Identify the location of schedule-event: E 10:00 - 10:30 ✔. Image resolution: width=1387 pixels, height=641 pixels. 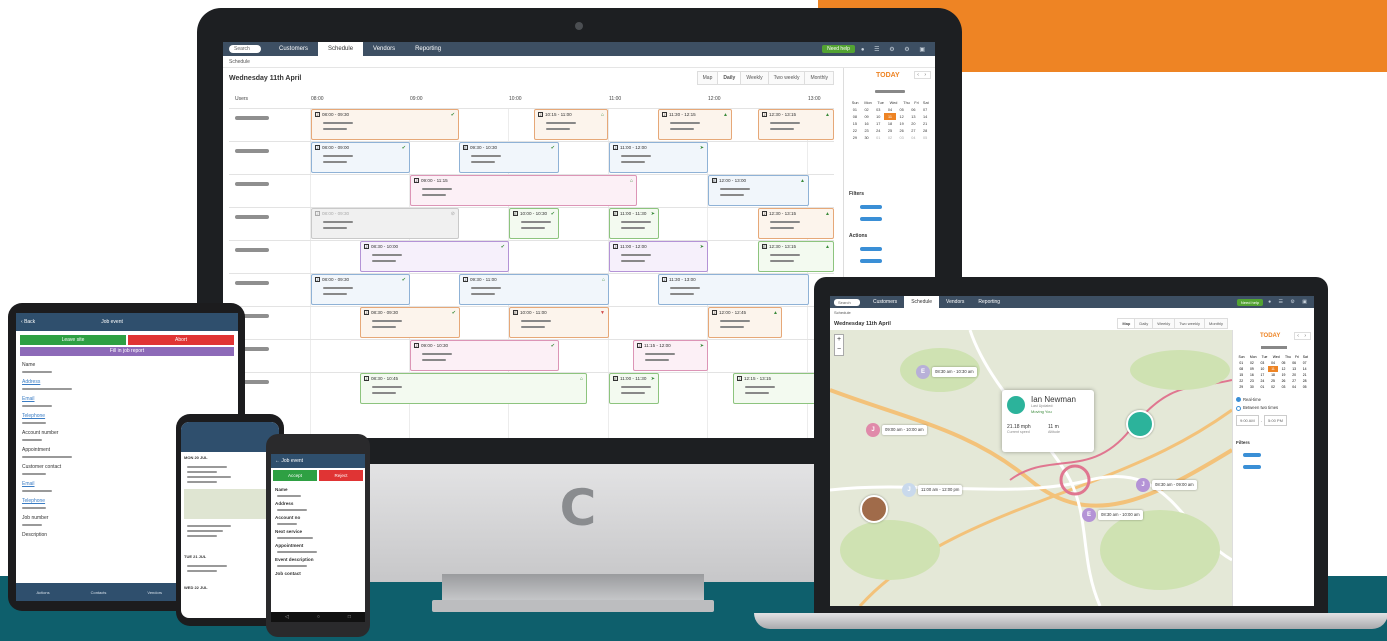
(534, 223).